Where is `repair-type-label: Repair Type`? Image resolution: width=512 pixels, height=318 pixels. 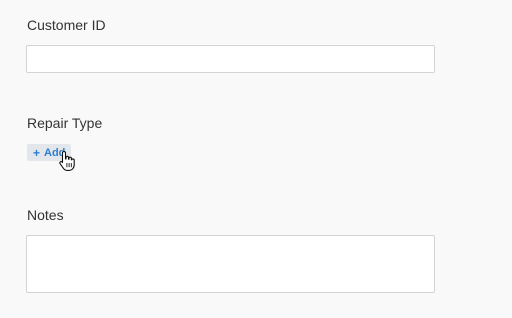
repair-type-label: Repair Type is located at coordinates (65, 123).